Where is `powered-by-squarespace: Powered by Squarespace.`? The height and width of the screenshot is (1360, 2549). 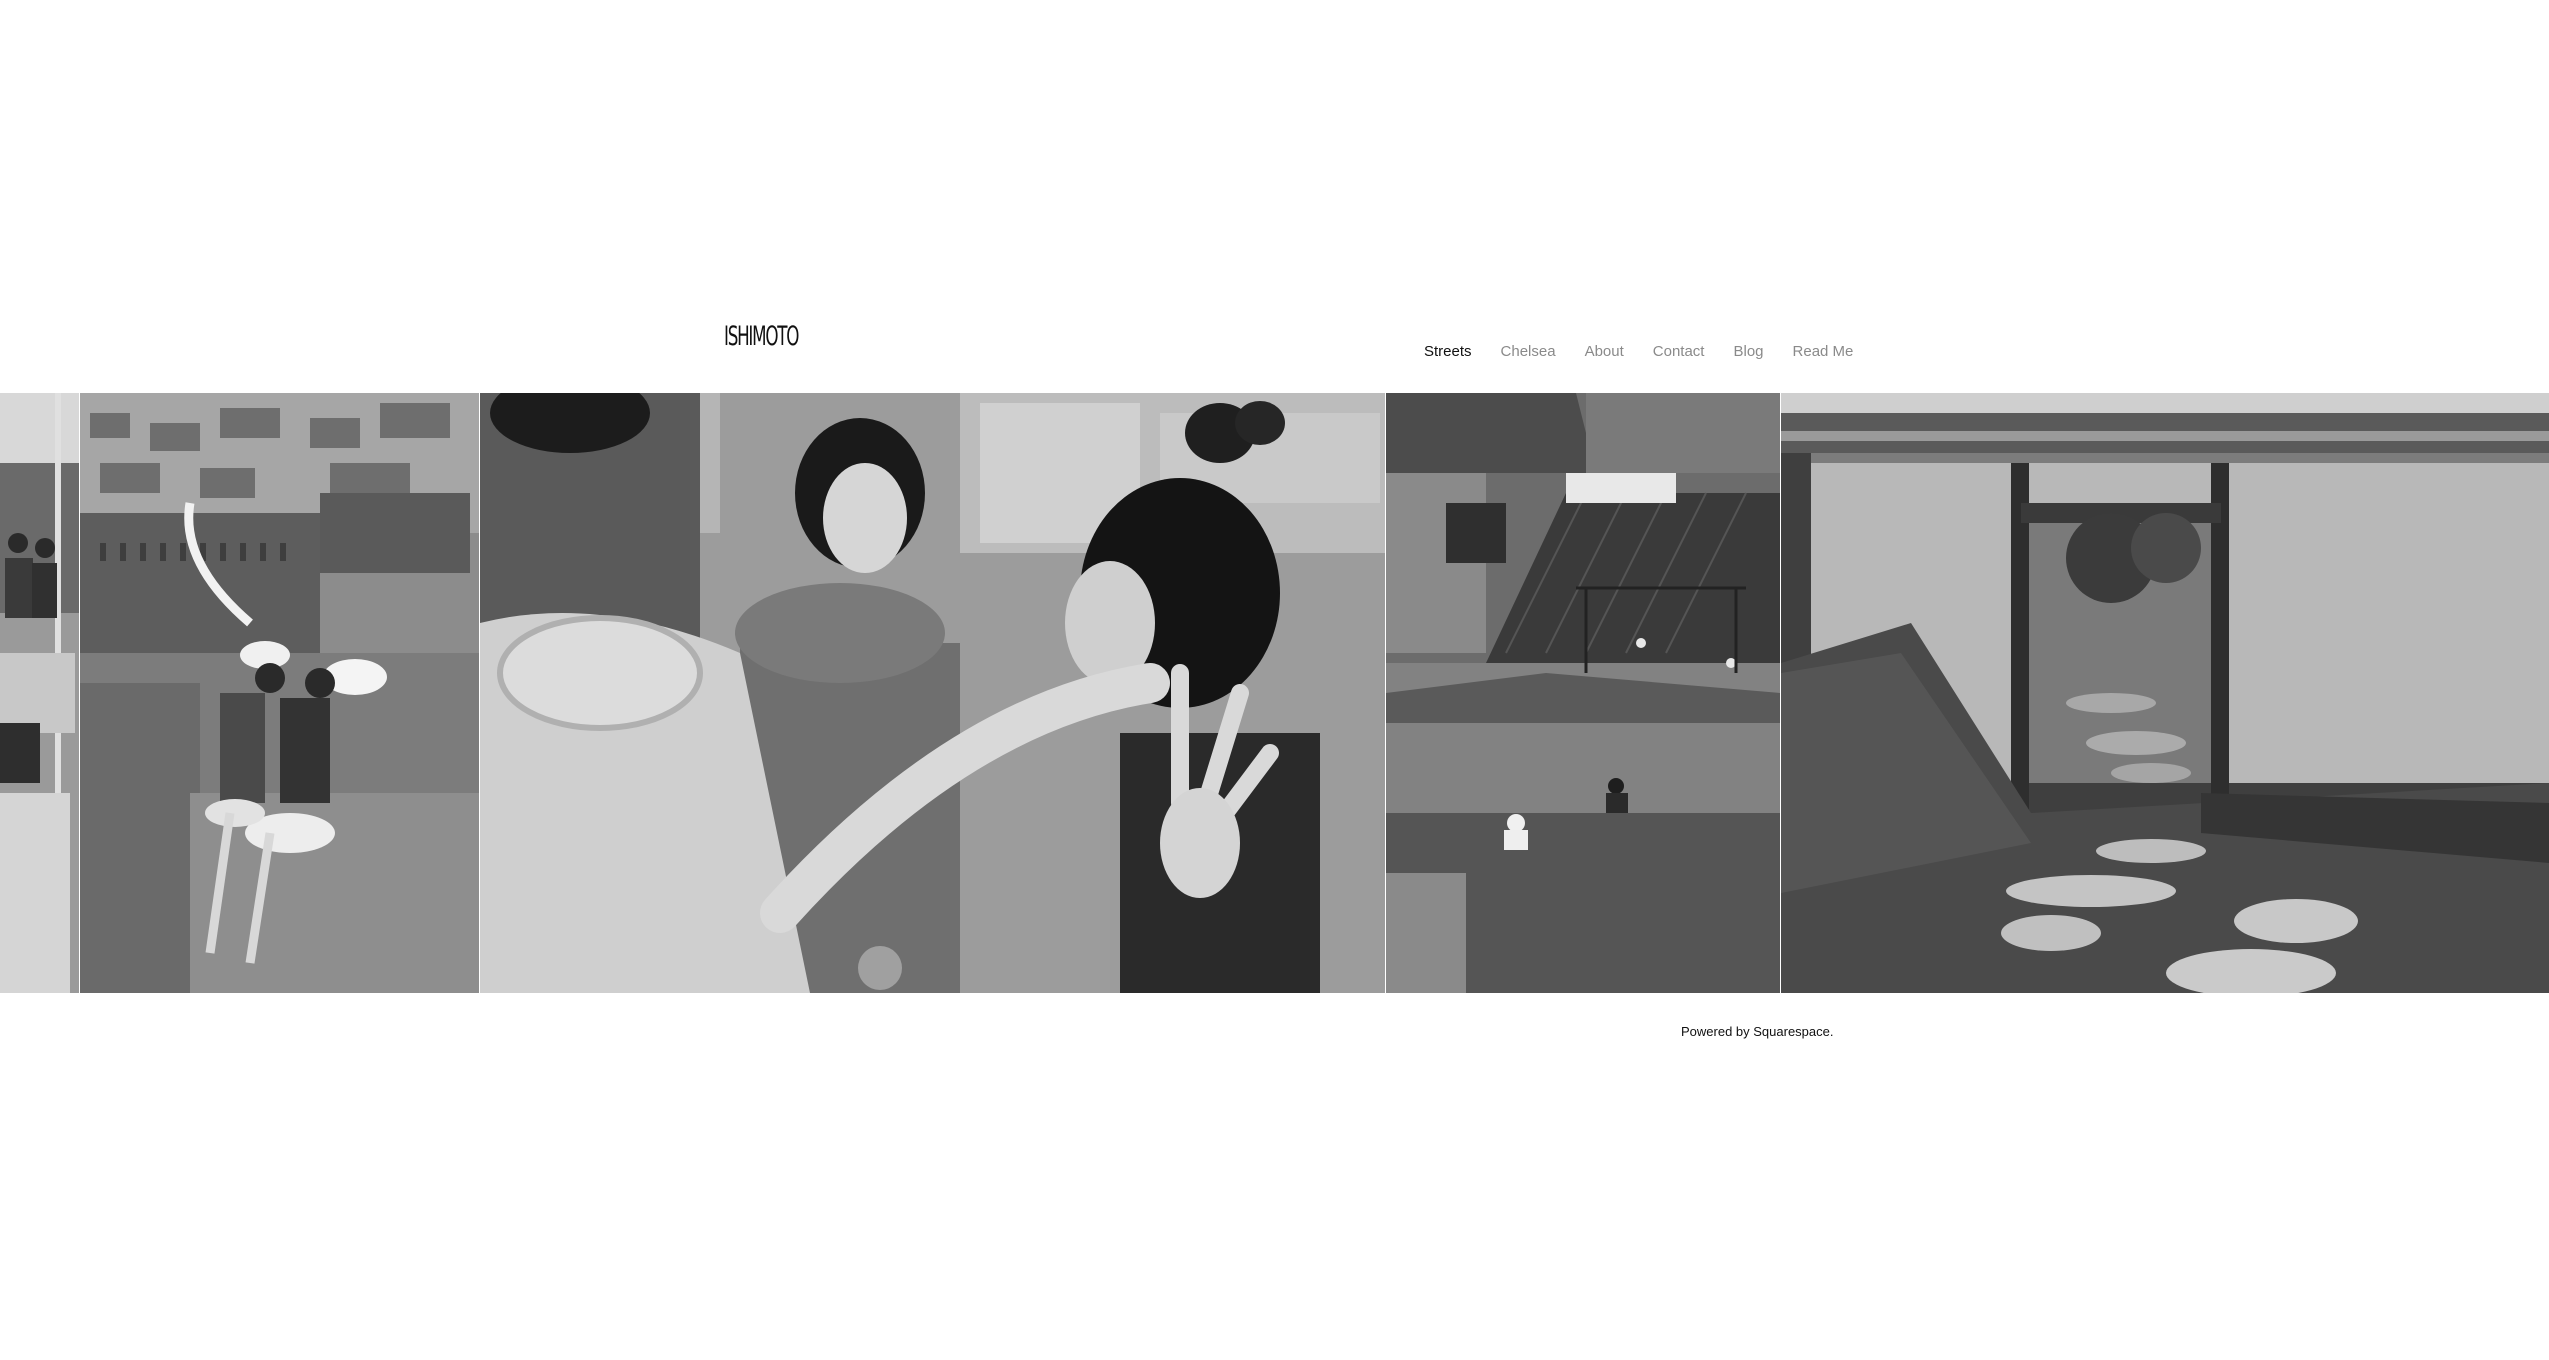
powered-by-squarespace: Powered by Squarespace. is located at coordinates (1757, 1031).